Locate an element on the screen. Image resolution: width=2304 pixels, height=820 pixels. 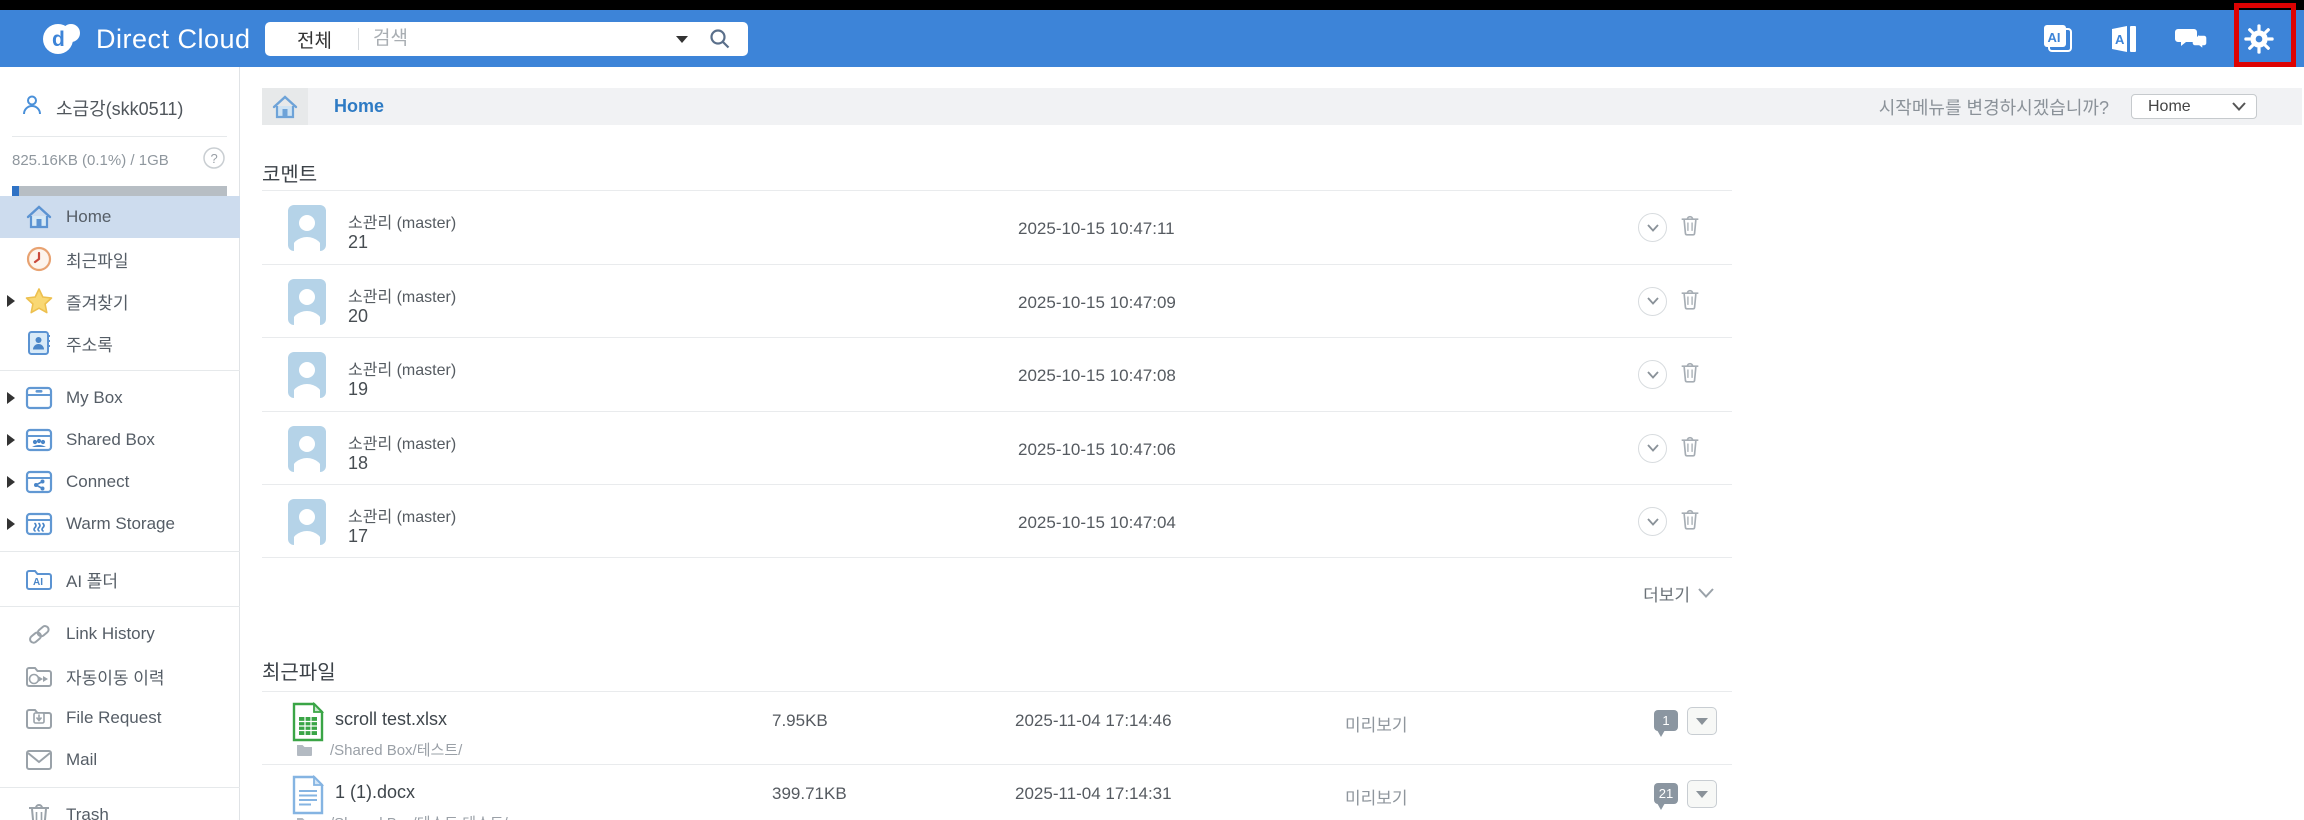
ai-translate-icon: A is located at coordinates (2125, 39).